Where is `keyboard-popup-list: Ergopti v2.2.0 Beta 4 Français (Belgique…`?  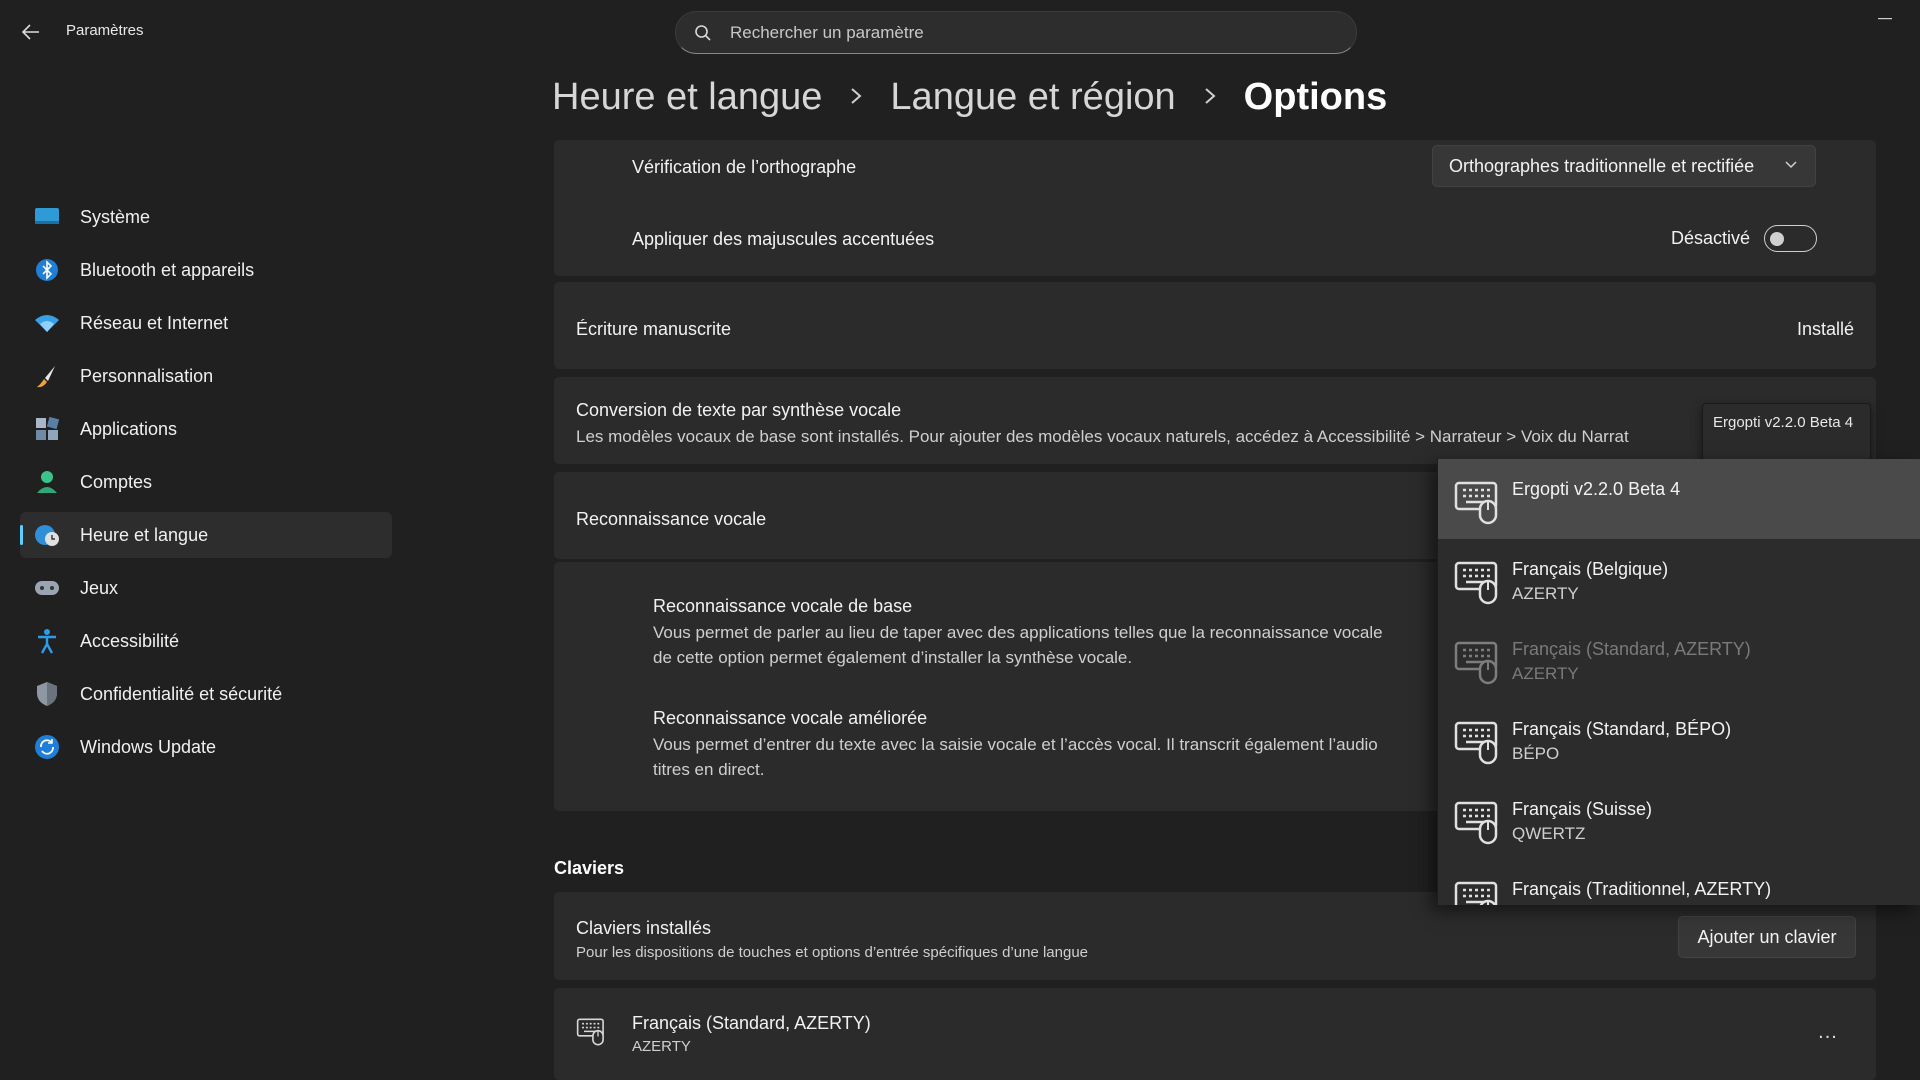
keyboard-popup-list: Ergopti v2.2.0 Beta 4 Français (Belgique… is located at coordinates (1678, 682).